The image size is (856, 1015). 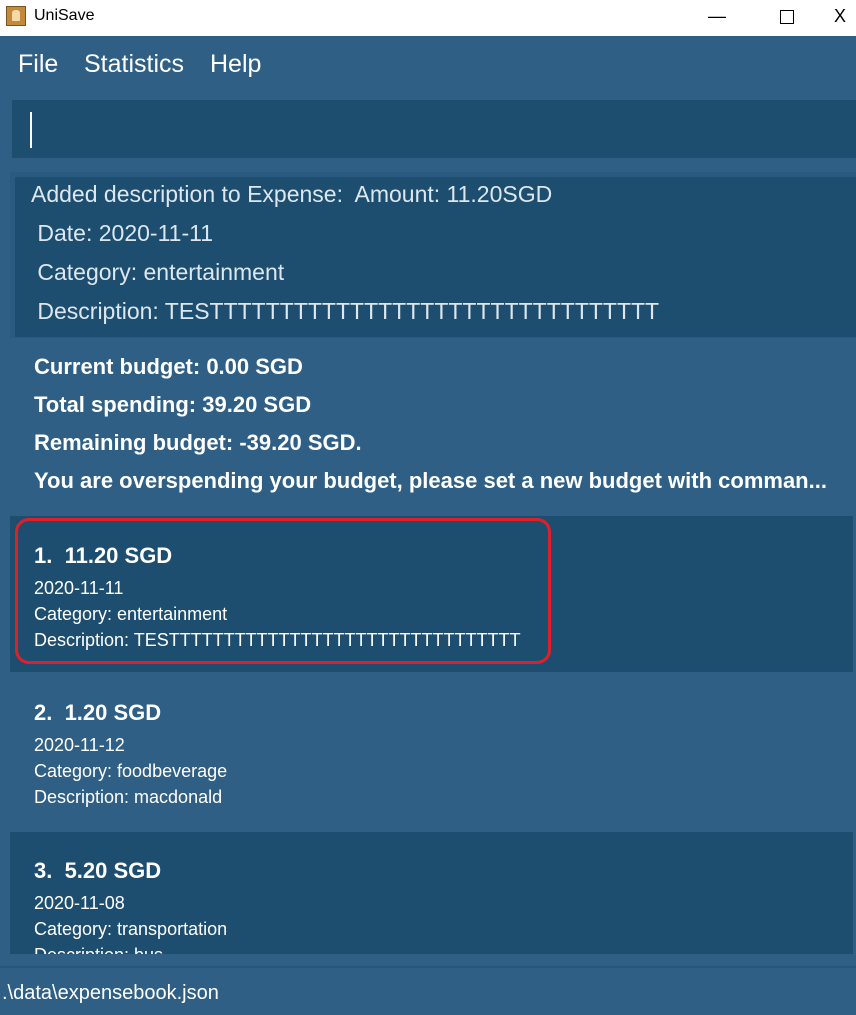 I want to click on expense-description: Description: macdonald, so click(x=128, y=797).